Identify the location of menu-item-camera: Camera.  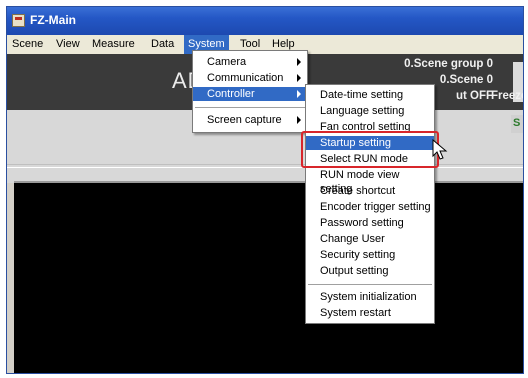
(250, 62).